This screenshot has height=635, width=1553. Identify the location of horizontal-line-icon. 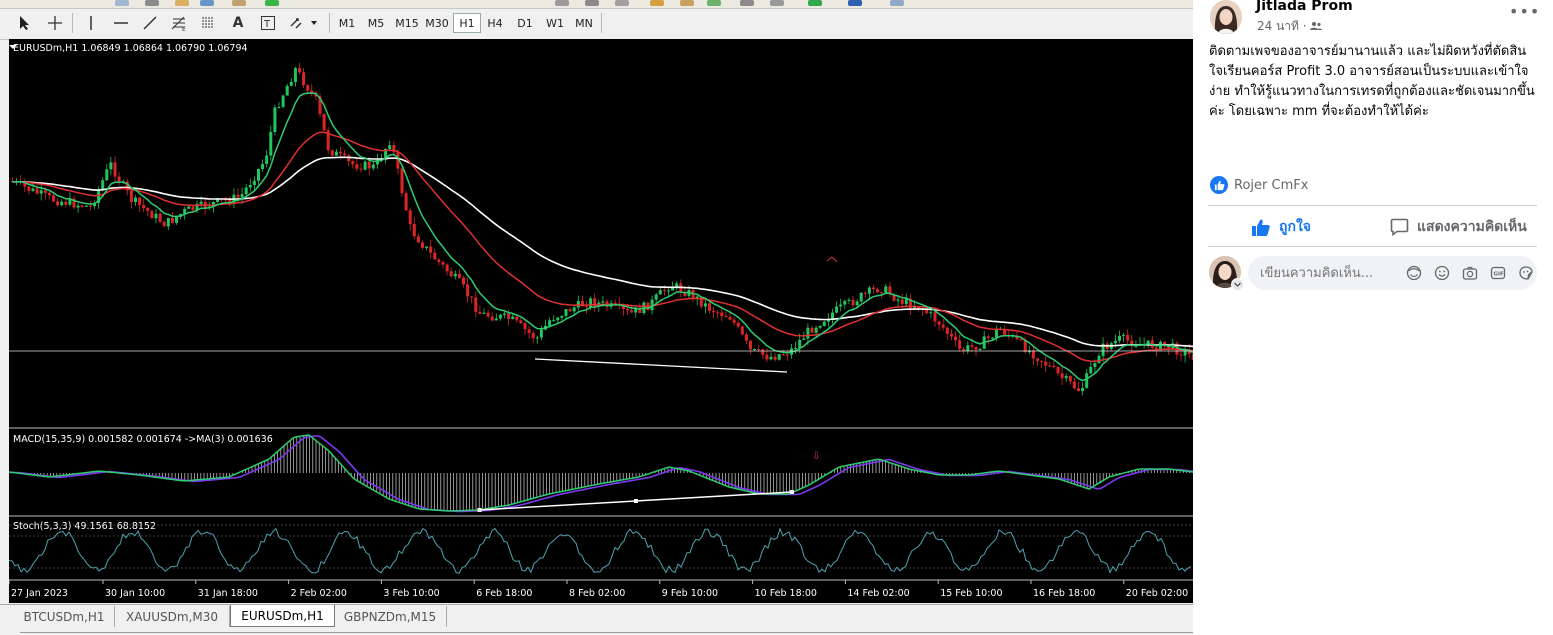
(121, 23).